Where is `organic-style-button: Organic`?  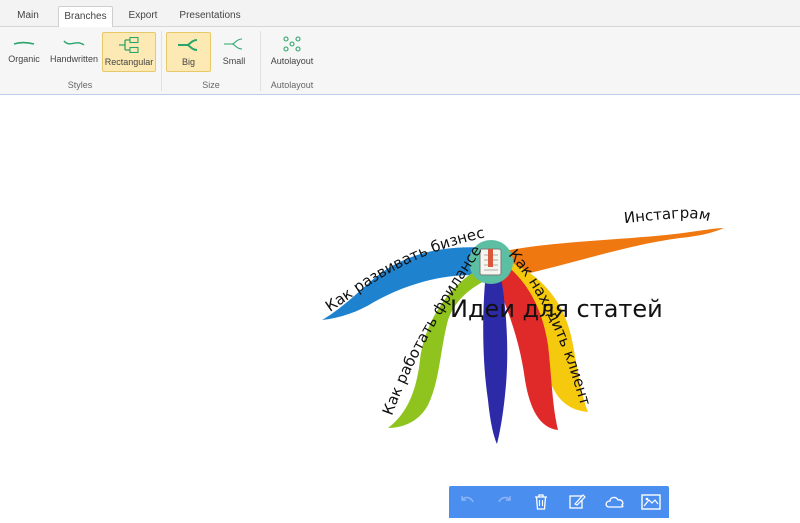 organic-style-button: Organic is located at coordinates (24, 52).